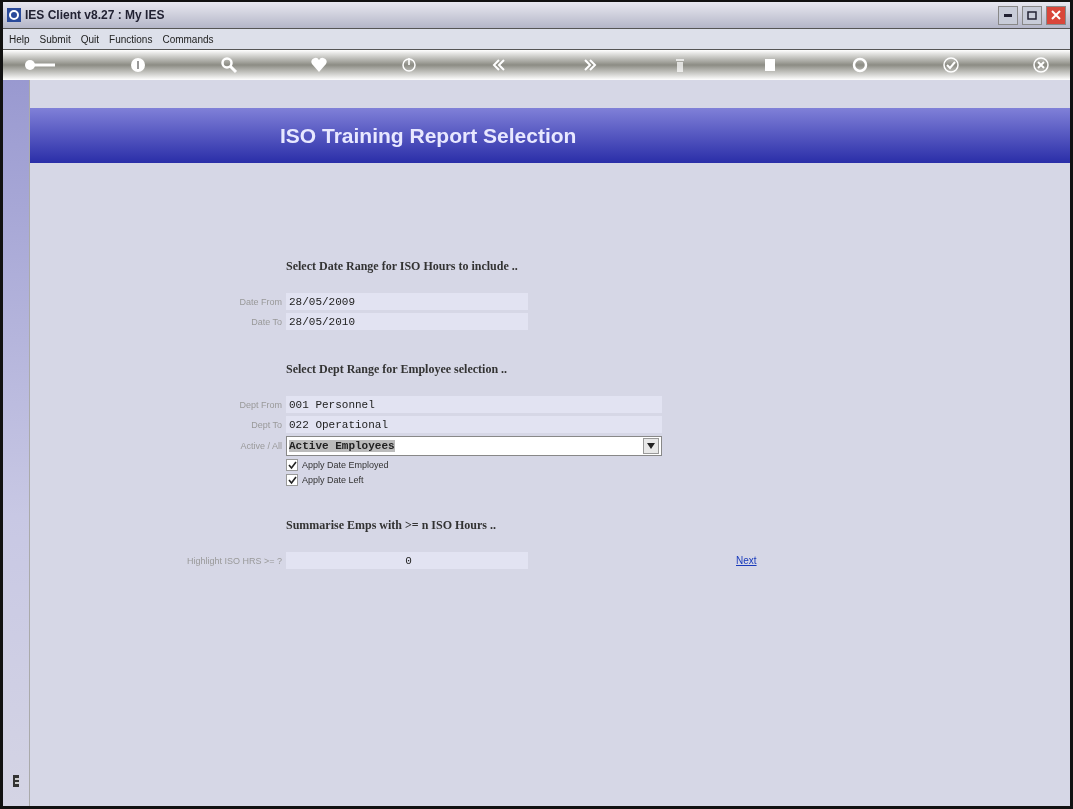  What do you see at coordinates (651, 446) in the screenshot?
I see `caret-icon` at bounding box center [651, 446].